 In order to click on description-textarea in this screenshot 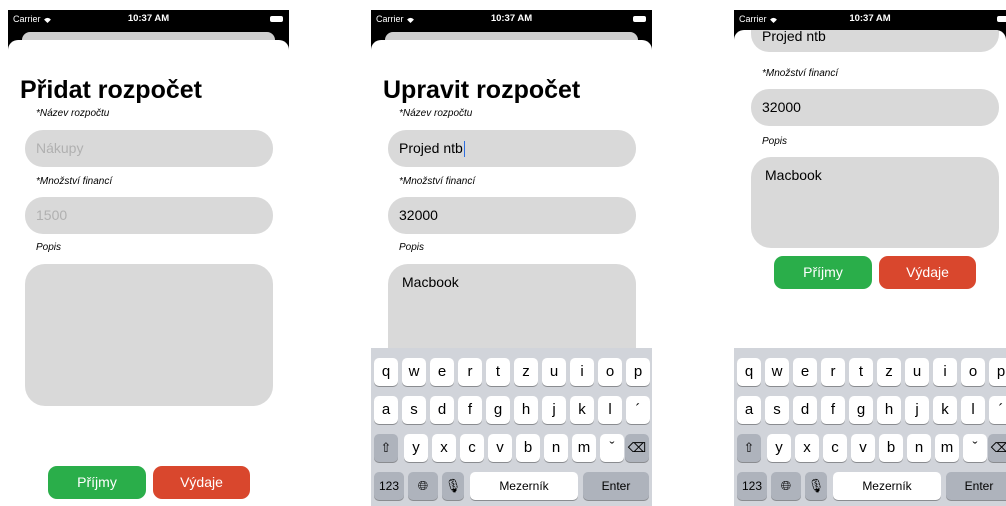, I will do `click(149, 335)`.